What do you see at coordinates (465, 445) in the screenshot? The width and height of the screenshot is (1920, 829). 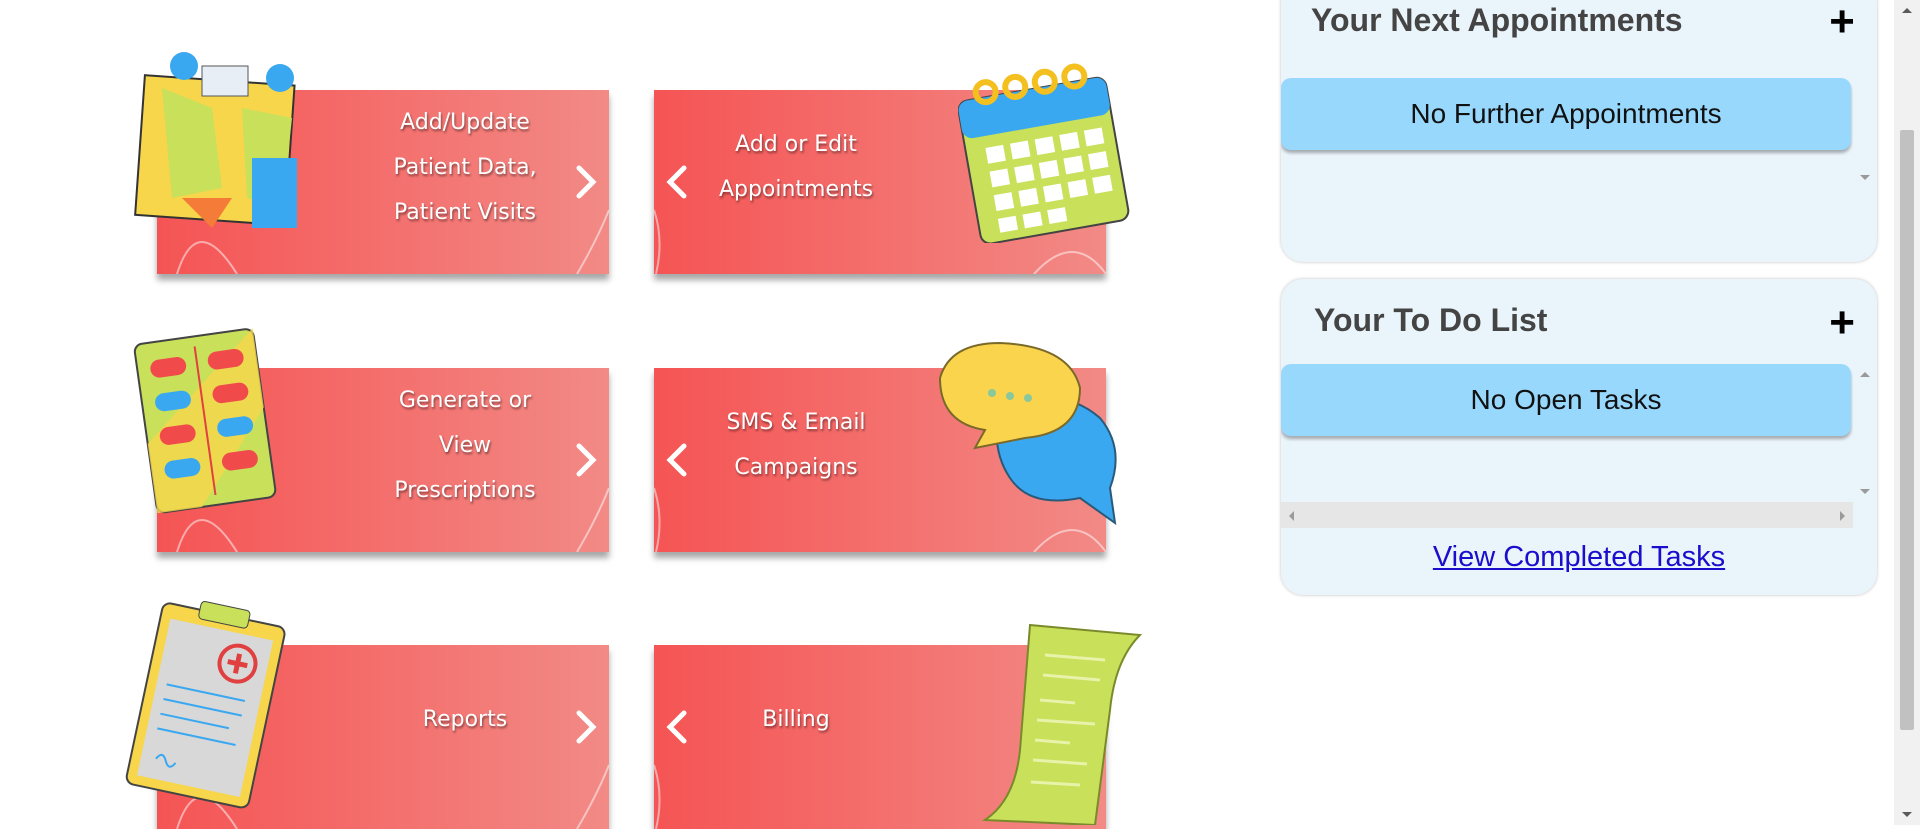 I see `tile-label: Generate or View Prescriptions` at bounding box center [465, 445].